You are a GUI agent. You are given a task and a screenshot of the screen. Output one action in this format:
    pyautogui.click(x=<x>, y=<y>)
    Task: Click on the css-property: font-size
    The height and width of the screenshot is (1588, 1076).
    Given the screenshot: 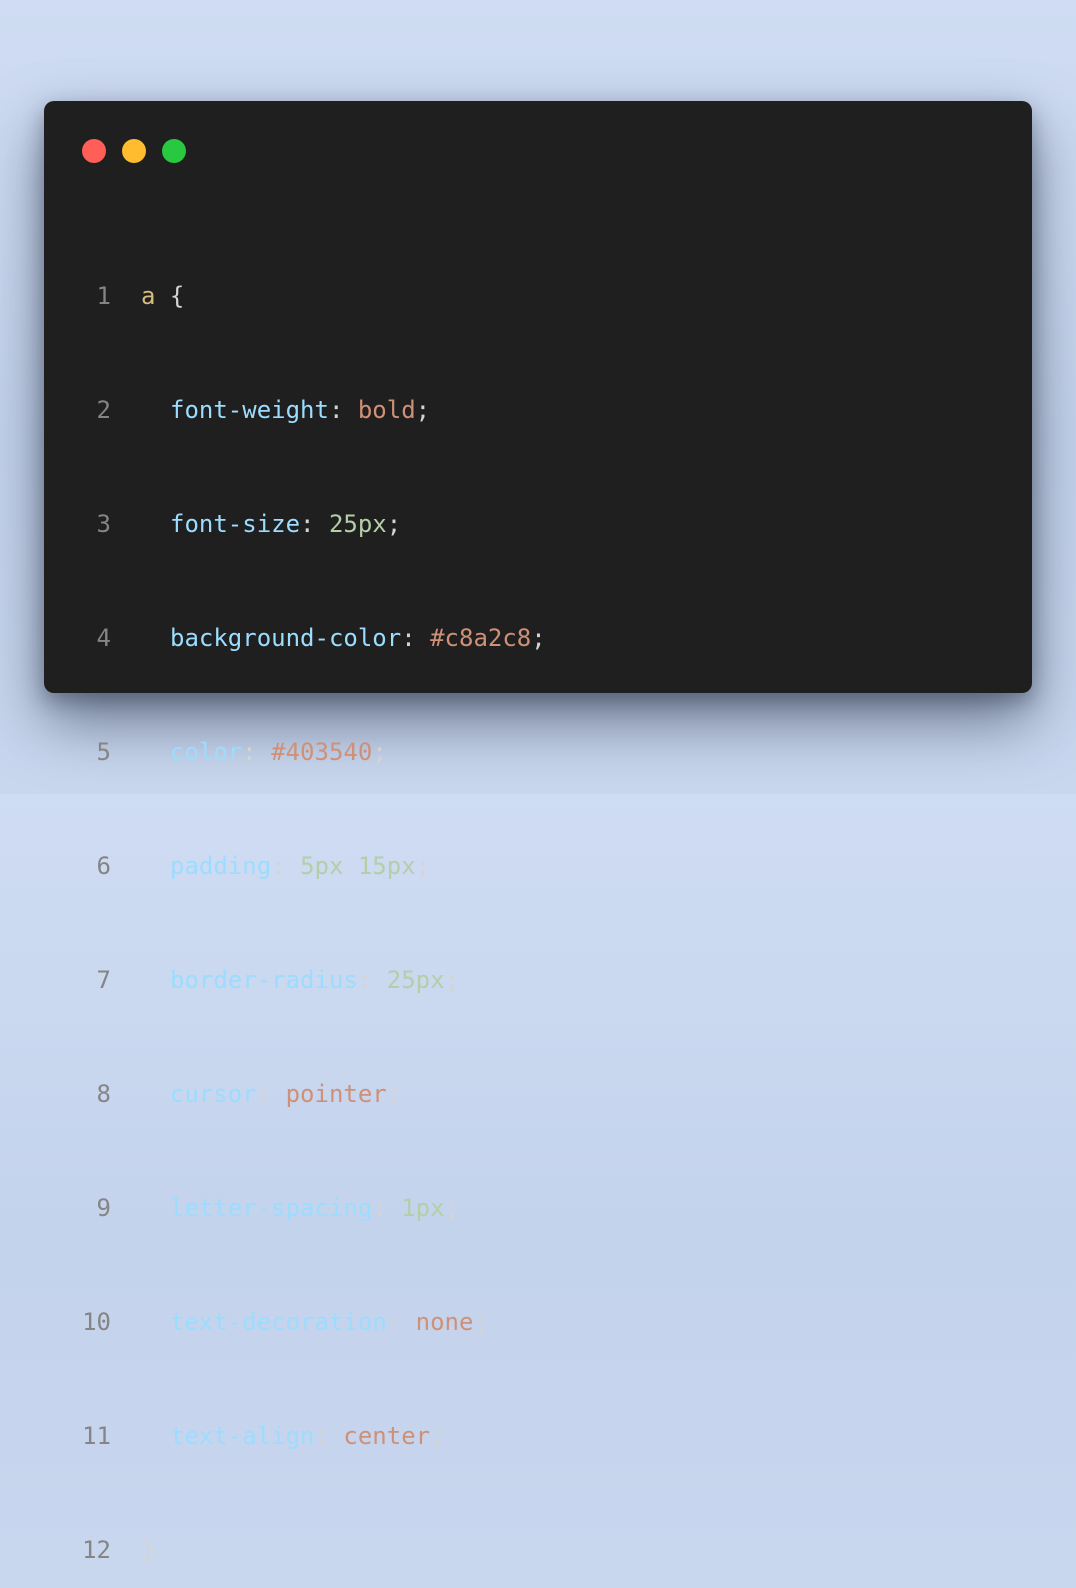 What is the action you would take?
    pyautogui.click(x=235, y=524)
    